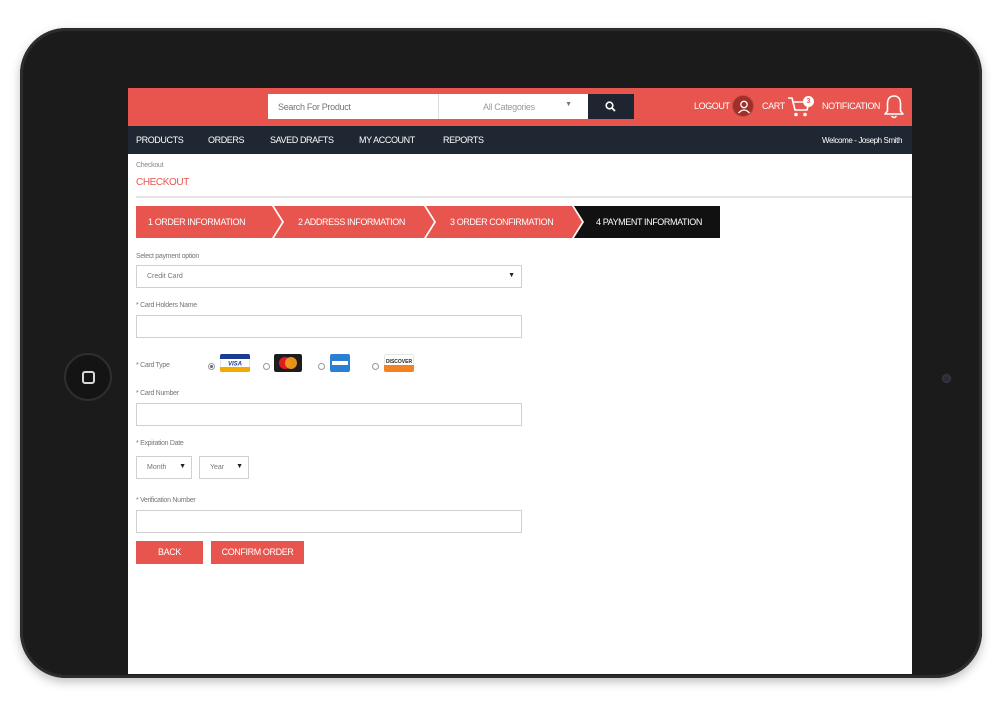 The height and width of the screenshot is (708, 1000). I want to click on step-address-information: 2 ADDRESS INFORMATION, so click(354, 222).